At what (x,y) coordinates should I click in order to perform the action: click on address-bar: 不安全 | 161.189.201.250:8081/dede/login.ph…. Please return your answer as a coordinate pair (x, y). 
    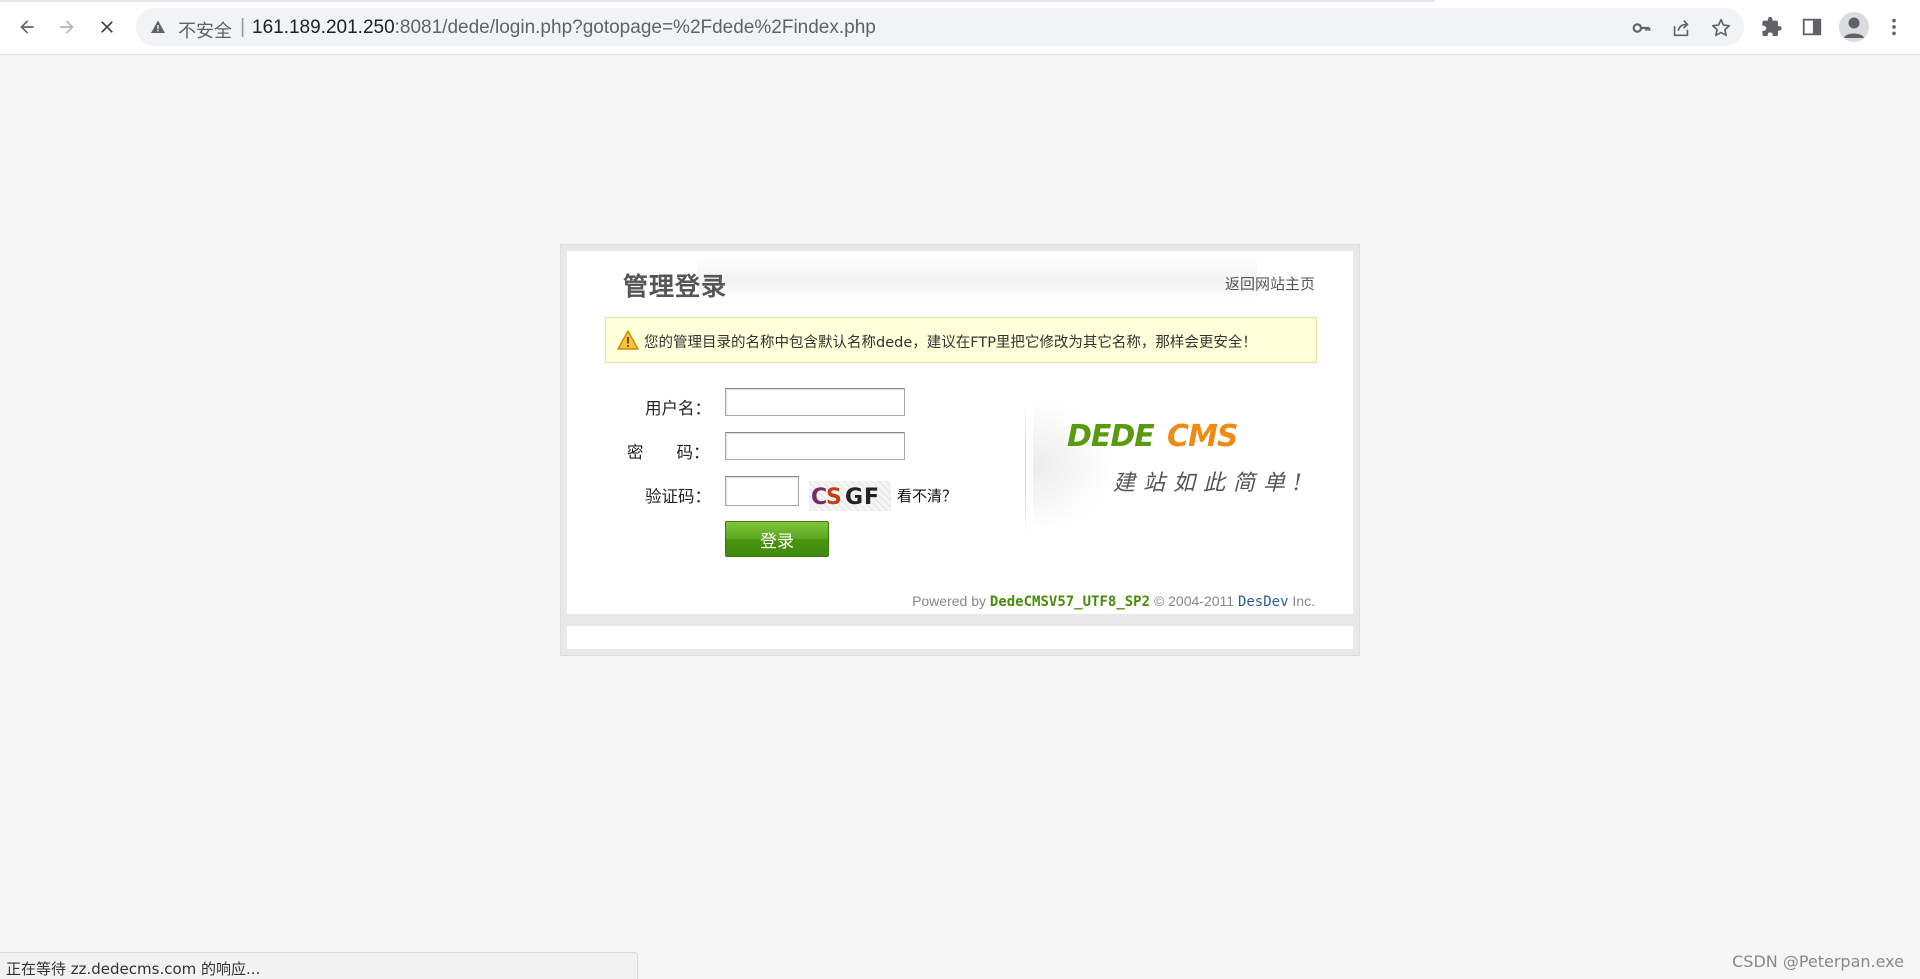
    Looking at the image, I should click on (940, 27).